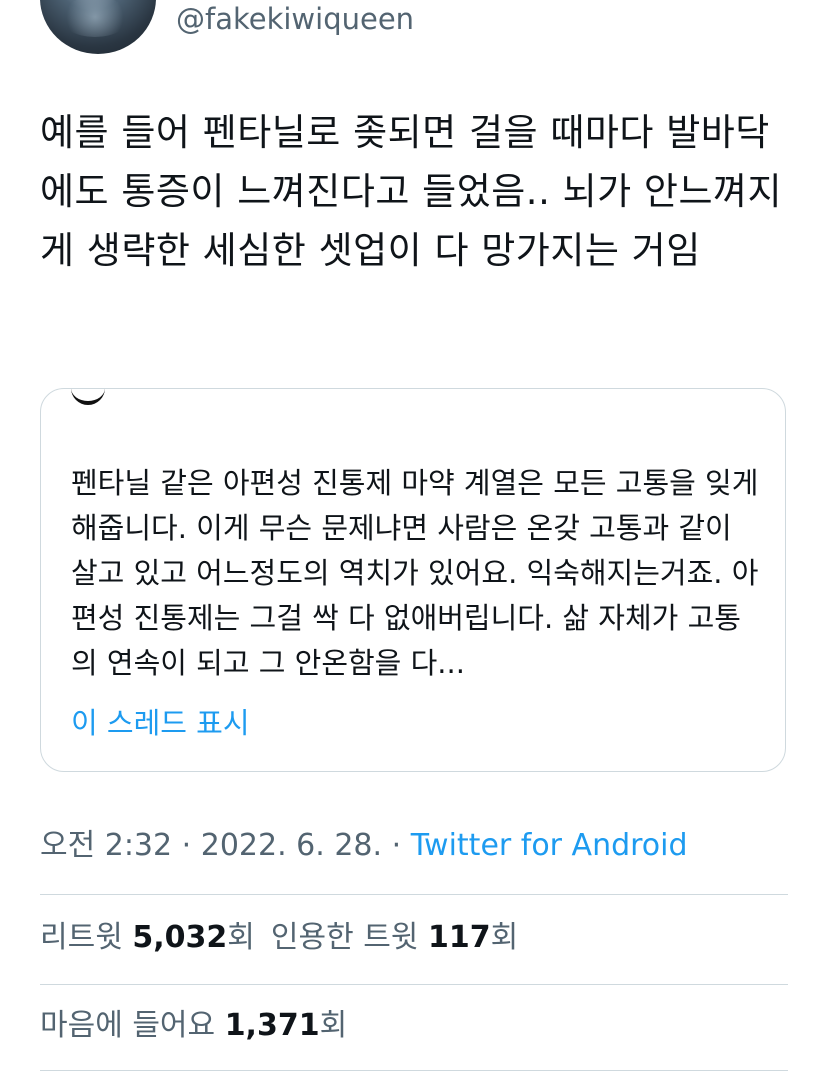 This screenshot has width=828, height=1074. What do you see at coordinates (160, 723) in the screenshot?
I see `show-thread-link: 이 스레드 표시` at bounding box center [160, 723].